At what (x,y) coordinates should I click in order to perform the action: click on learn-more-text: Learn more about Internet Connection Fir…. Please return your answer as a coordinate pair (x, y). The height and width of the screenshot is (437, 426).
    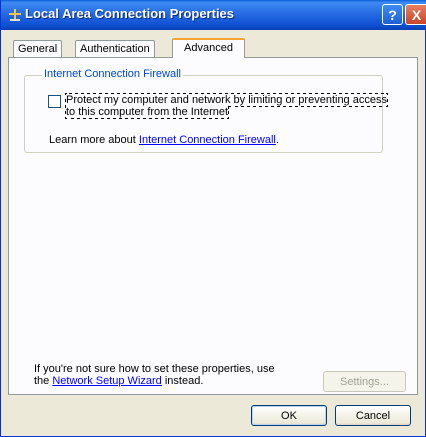
    Looking at the image, I should click on (164, 140).